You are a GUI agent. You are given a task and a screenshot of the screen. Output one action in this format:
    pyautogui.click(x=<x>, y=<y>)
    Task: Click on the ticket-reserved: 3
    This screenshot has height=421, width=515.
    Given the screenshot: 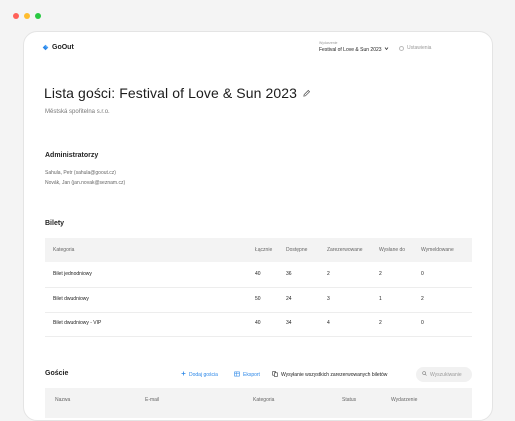 What is the action you would take?
    pyautogui.click(x=328, y=299)
    